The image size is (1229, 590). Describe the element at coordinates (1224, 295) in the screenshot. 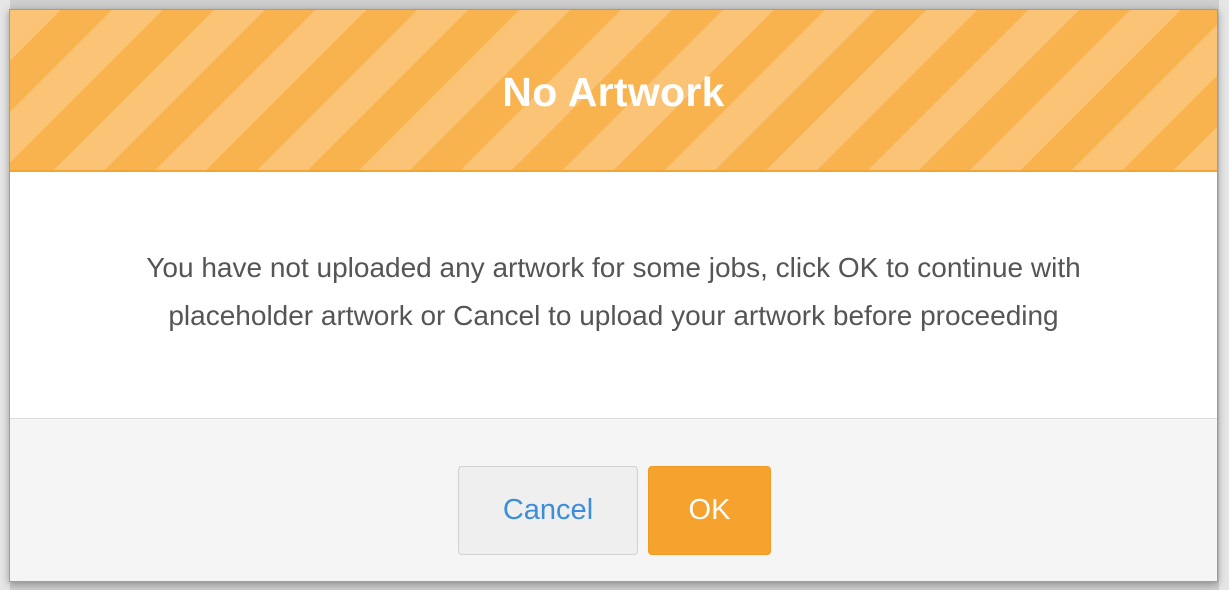

I see `backdrop-edge-right` at that location.